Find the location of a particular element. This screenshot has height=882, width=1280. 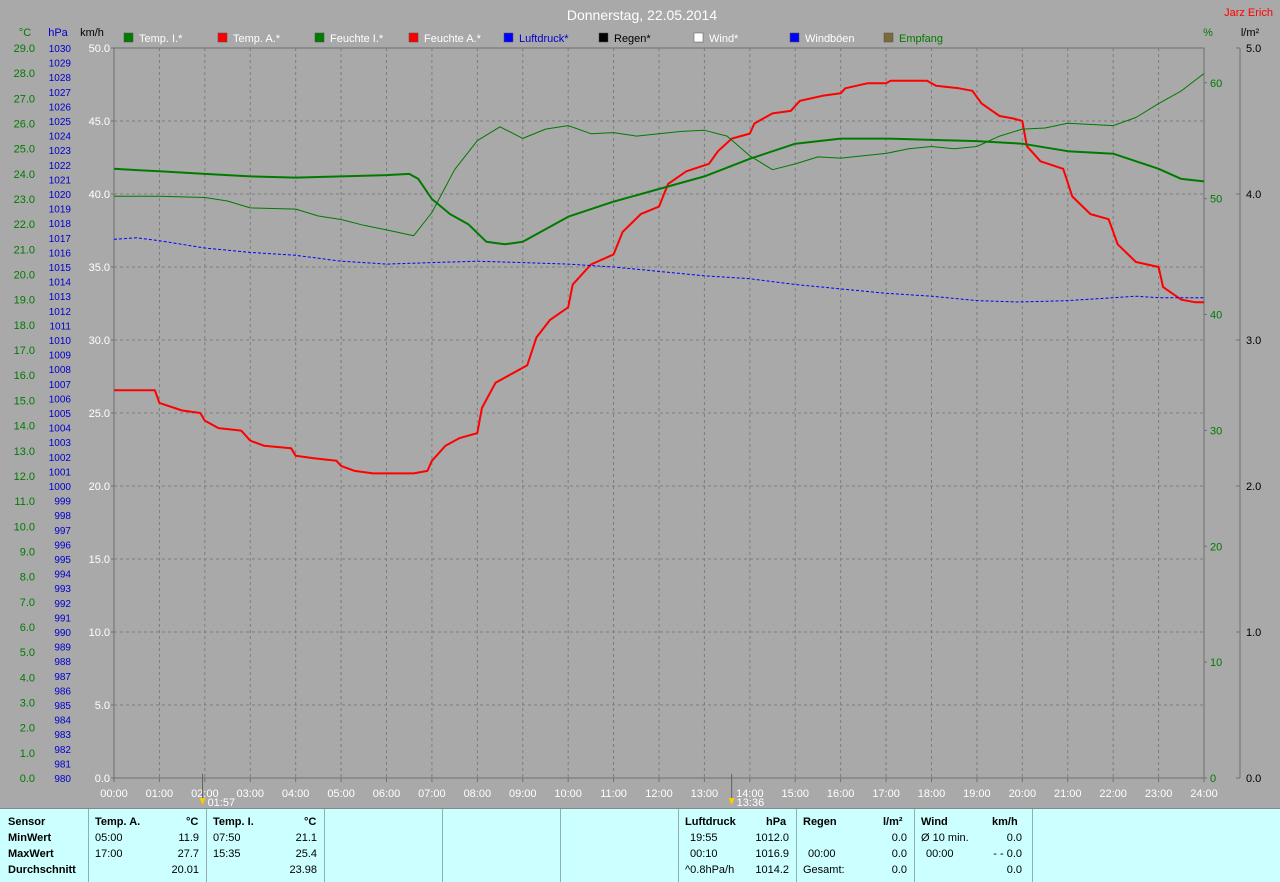

celsius-tick: 2.0 is located at coordinates (27, 729).